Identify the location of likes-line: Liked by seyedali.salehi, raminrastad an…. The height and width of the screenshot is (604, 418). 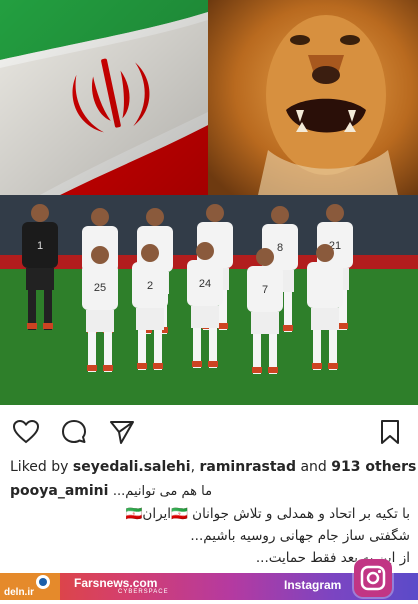
(213, 467).